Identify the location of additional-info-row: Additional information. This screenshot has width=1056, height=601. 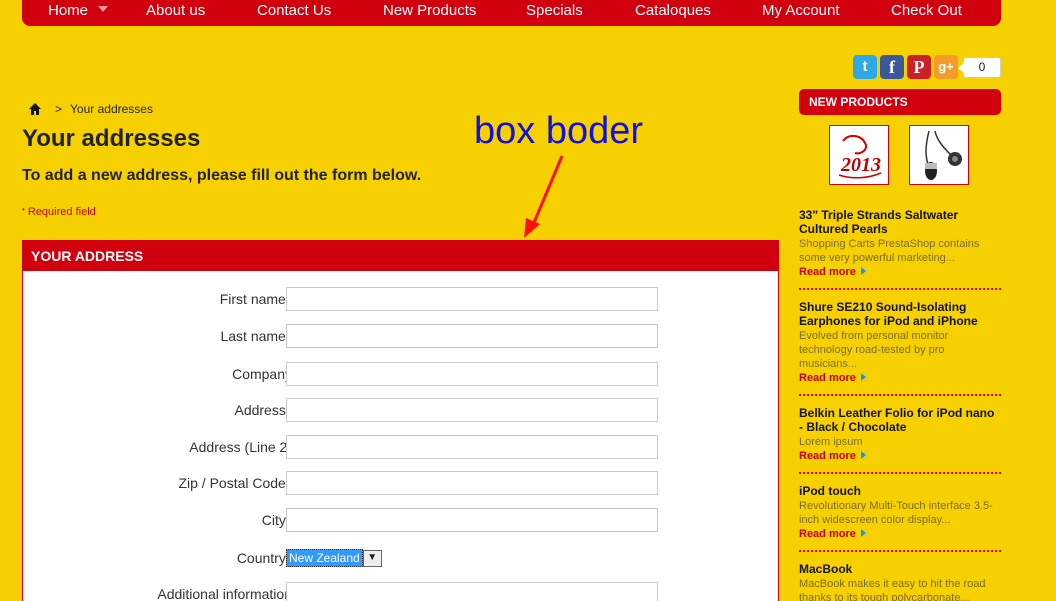
(401, 591).